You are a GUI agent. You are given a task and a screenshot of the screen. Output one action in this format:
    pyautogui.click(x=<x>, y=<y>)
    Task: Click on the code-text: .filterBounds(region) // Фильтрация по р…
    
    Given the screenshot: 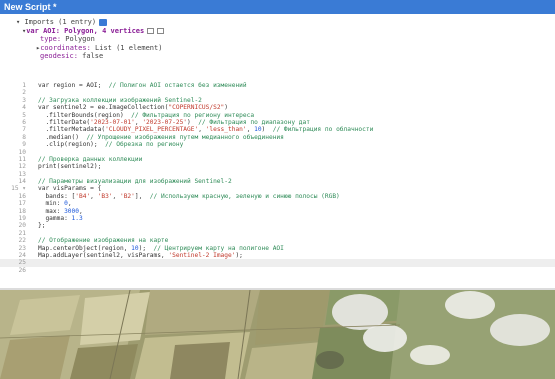 What is the action you would take?
    pyautogui.click(x=146, y=115)
    